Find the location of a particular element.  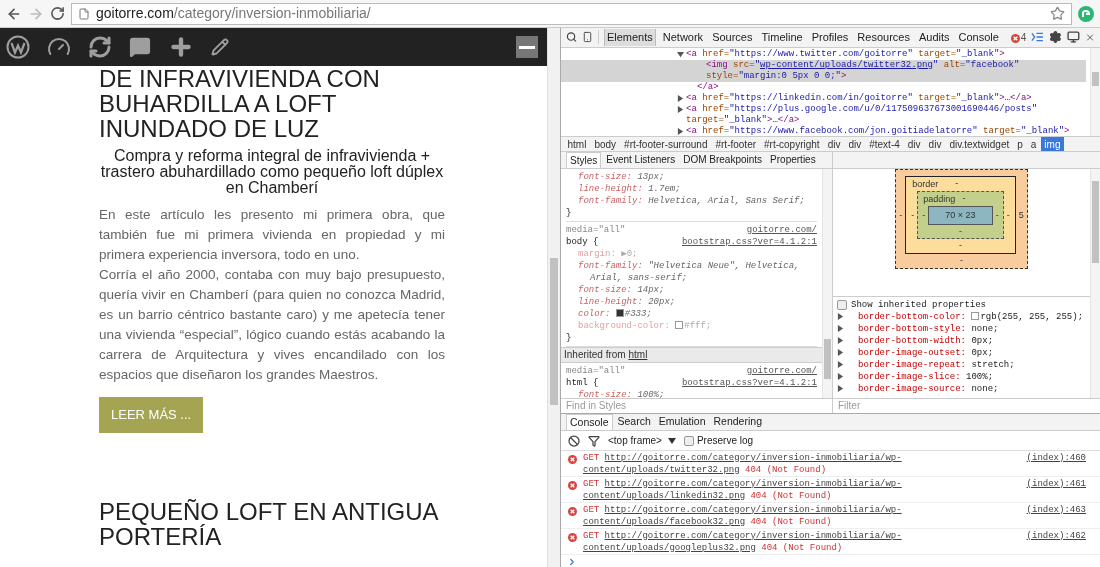

breadcrumb: #text-4 is located at coordinates (884, 143).